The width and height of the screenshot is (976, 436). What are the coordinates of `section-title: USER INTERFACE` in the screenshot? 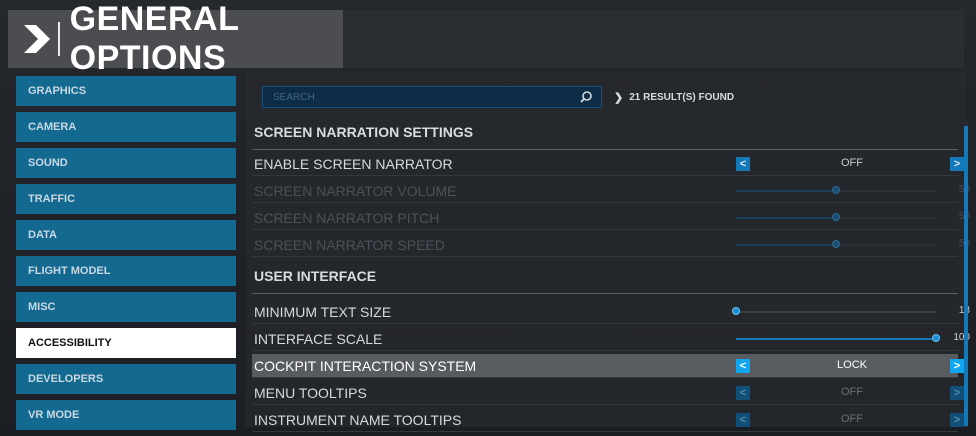 It's located at (315, 276).